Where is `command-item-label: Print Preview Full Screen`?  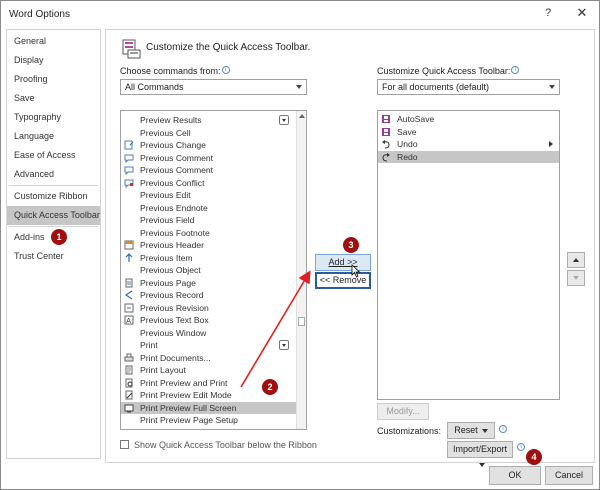 command-item-label: Print Preview Full Screen is located at coordinates (188, 407).